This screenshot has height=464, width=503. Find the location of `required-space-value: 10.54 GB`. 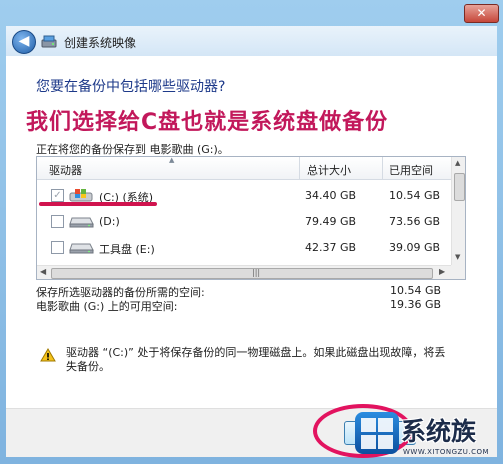

required-space-value: 10.54 GB is located at coordinates (416, 290).